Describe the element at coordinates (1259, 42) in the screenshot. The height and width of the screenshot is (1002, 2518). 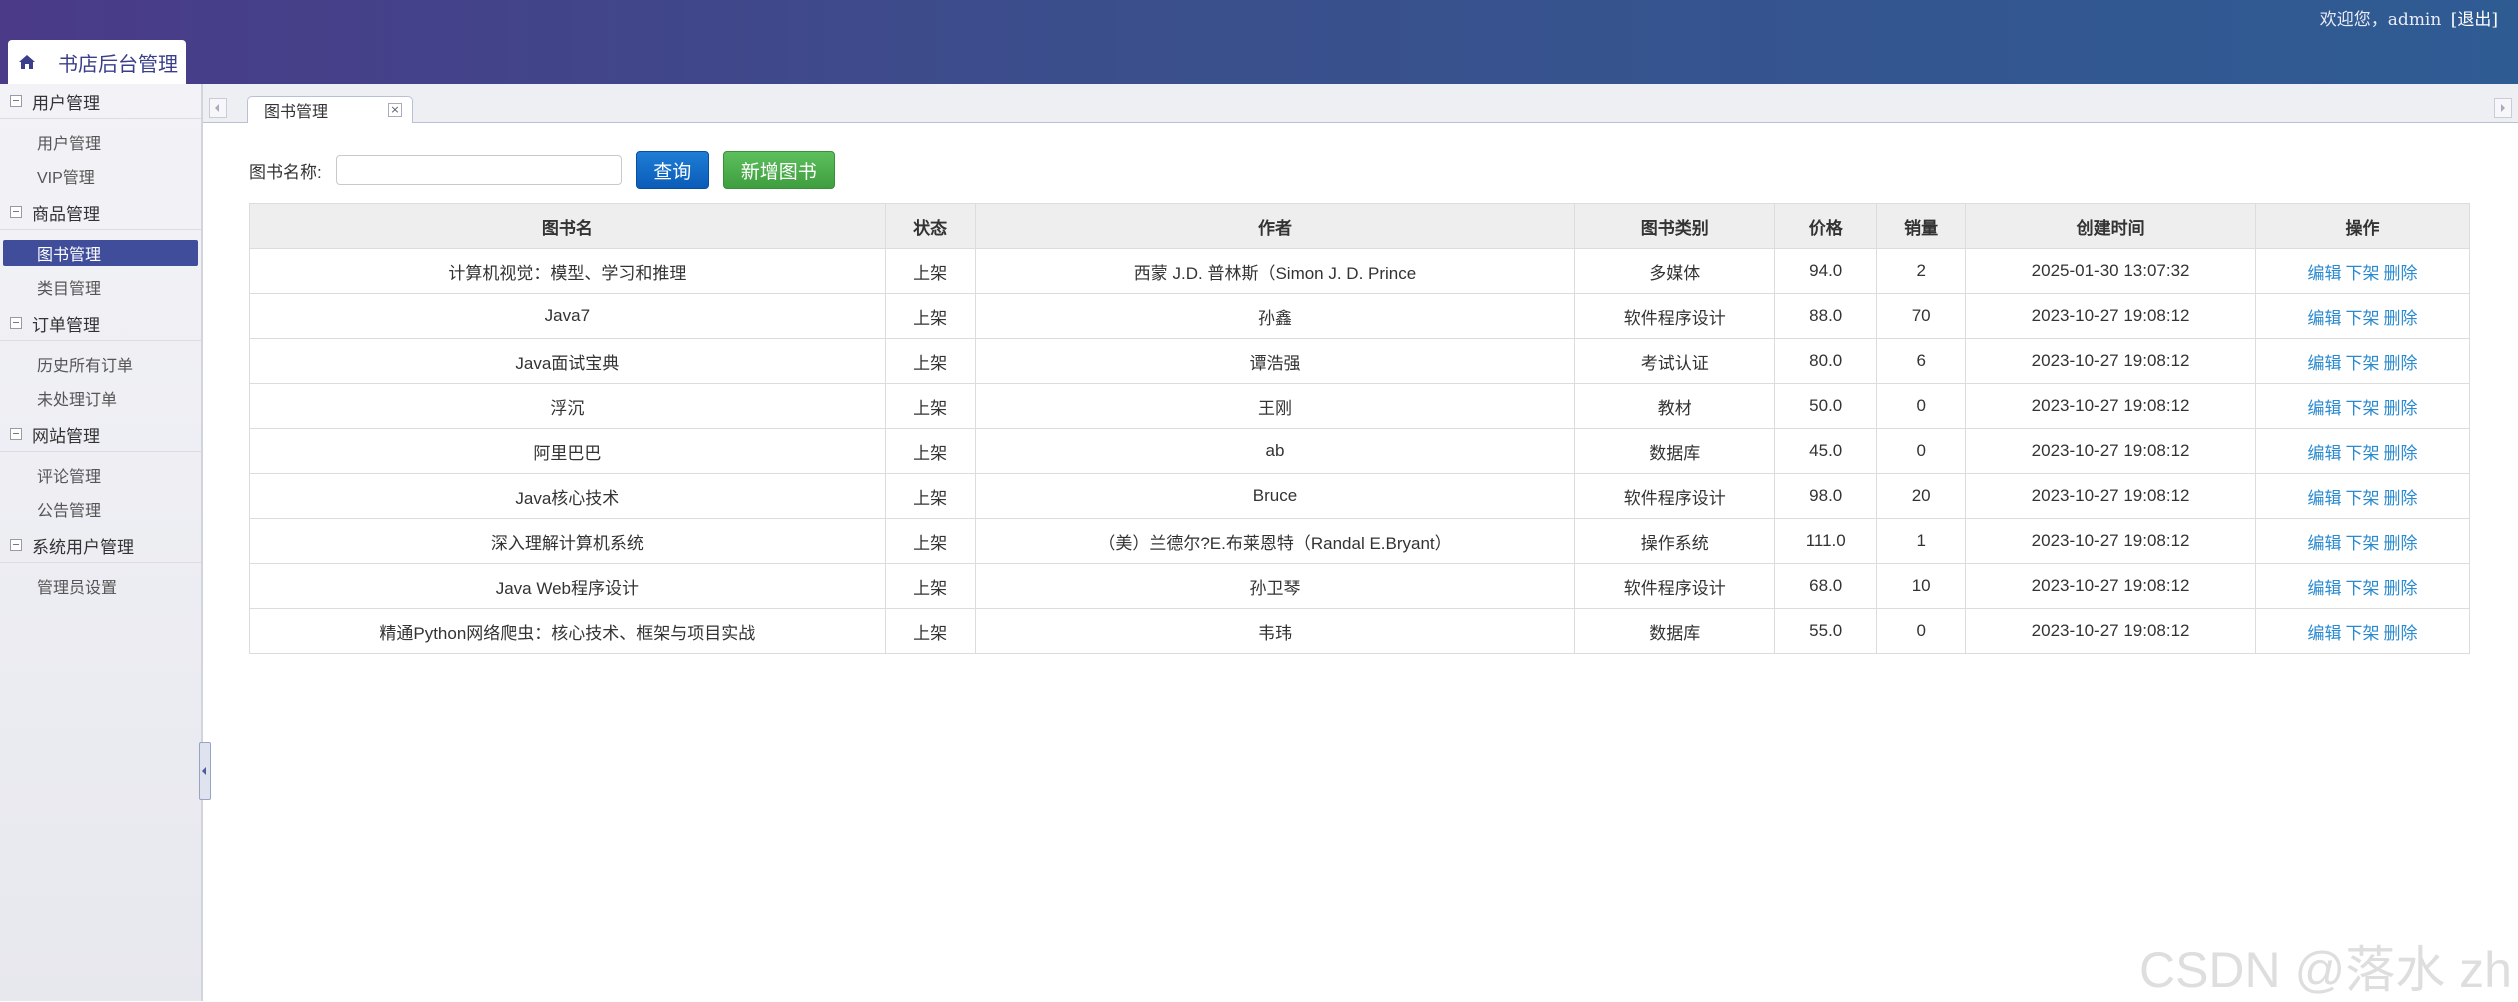
I see `top-header: 欢迎您，admin [退出] 书店后台管理` at that location.